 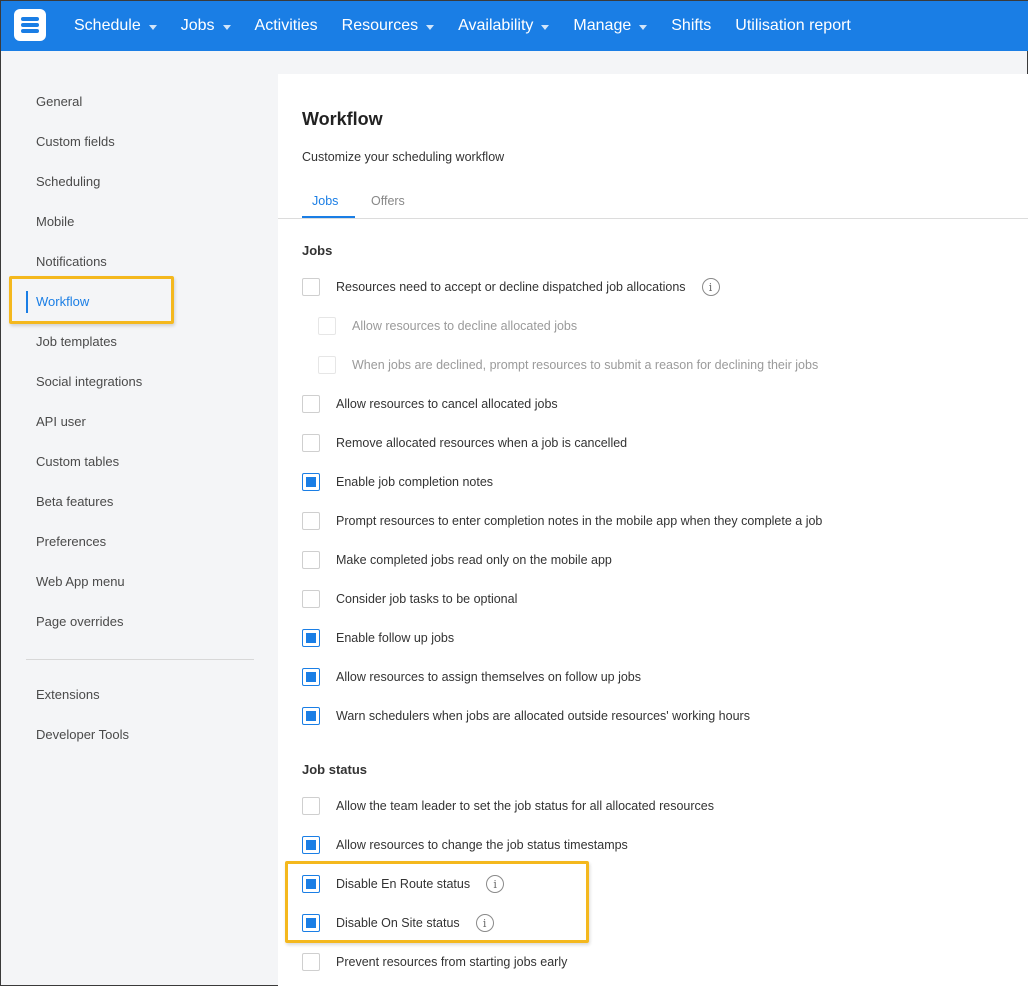 I want to click on nav-shifts: Shifts, so click(x=691, y=26).